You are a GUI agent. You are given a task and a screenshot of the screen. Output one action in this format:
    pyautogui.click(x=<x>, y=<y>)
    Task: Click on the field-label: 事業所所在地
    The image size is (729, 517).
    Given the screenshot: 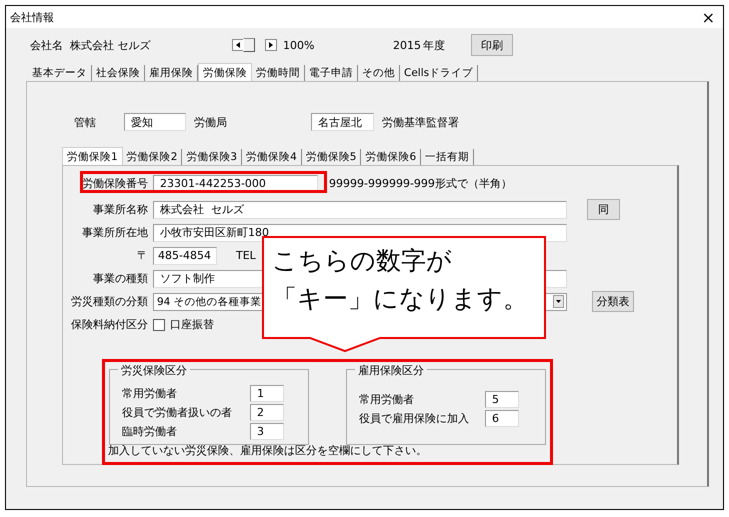 What is the action you would take?
    pyautogui.click(x=114, y=232)
    